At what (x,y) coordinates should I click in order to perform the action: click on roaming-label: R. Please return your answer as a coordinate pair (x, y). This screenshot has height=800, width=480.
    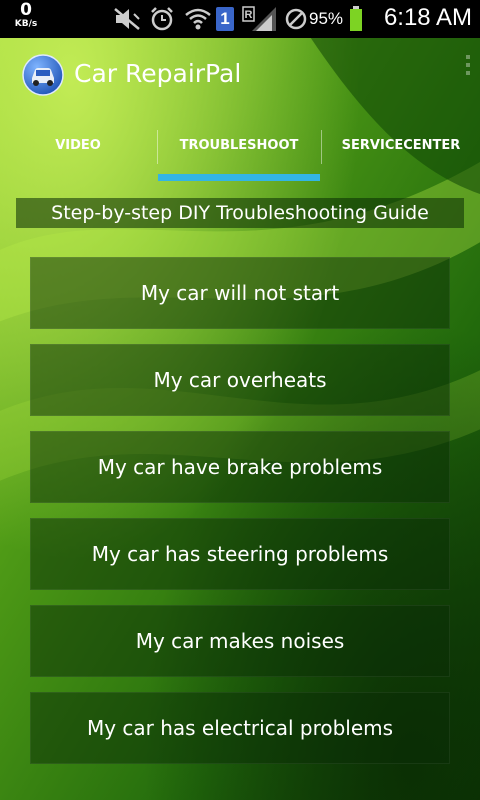
    Looking at the image, I should click on (249, 15).